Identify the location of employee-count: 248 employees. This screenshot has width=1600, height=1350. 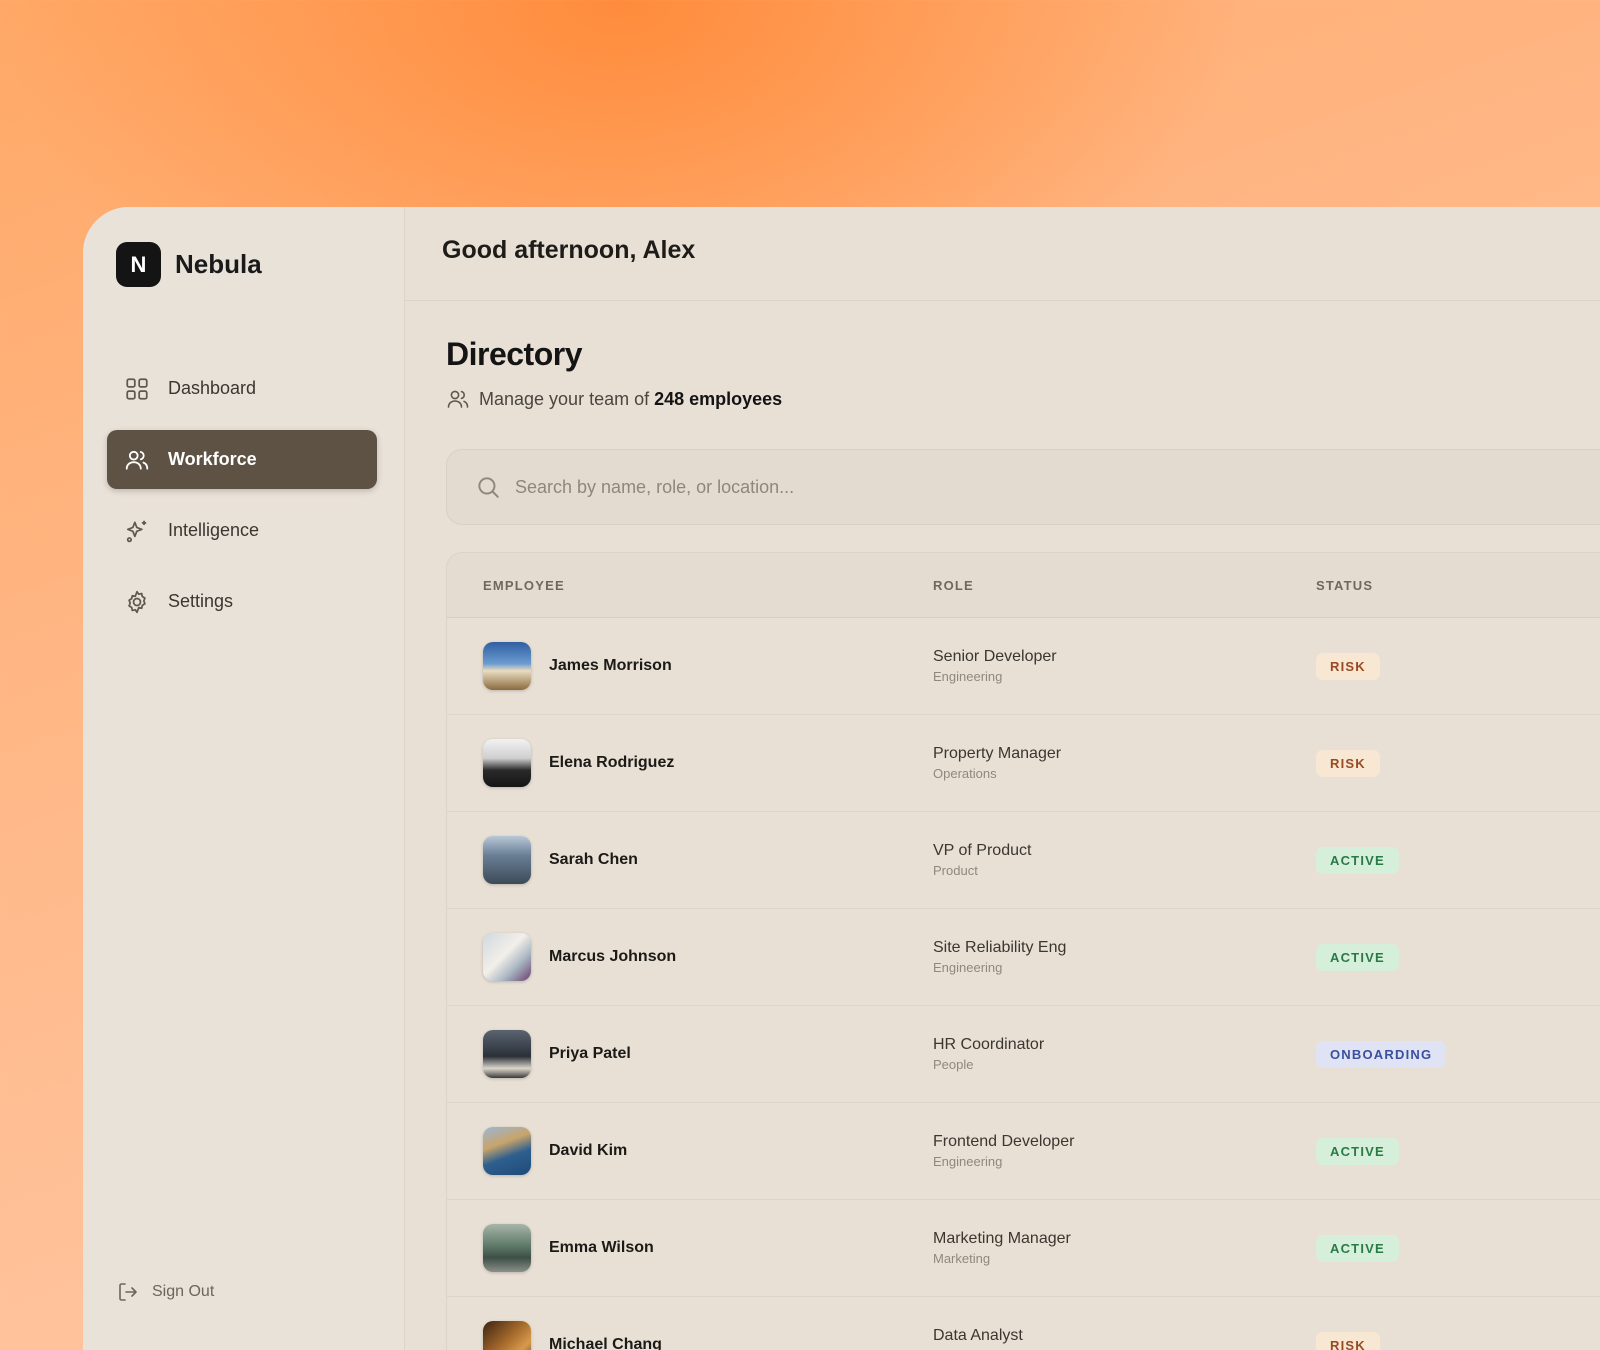
(718, 398).